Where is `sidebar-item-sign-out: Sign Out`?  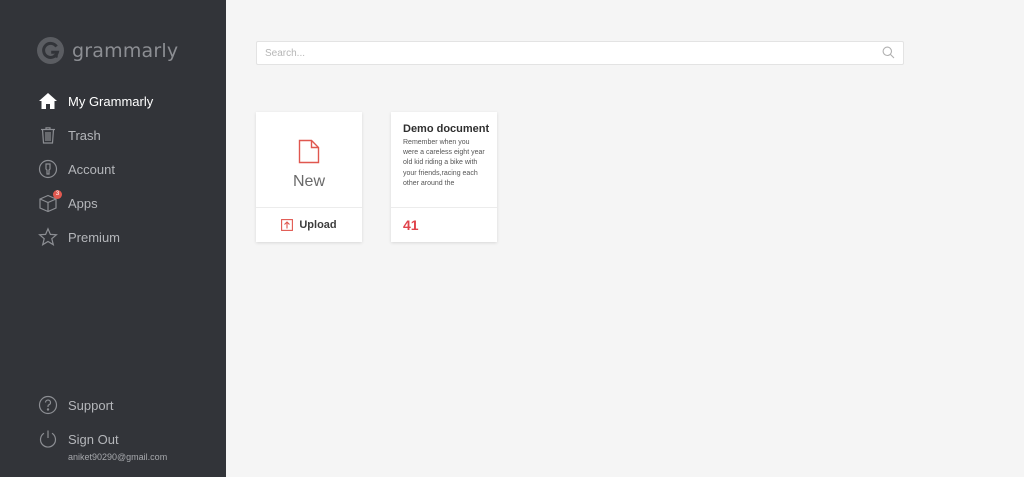 sidebar-item-sign-out: Sign Out is located at coordinates (78, 439).